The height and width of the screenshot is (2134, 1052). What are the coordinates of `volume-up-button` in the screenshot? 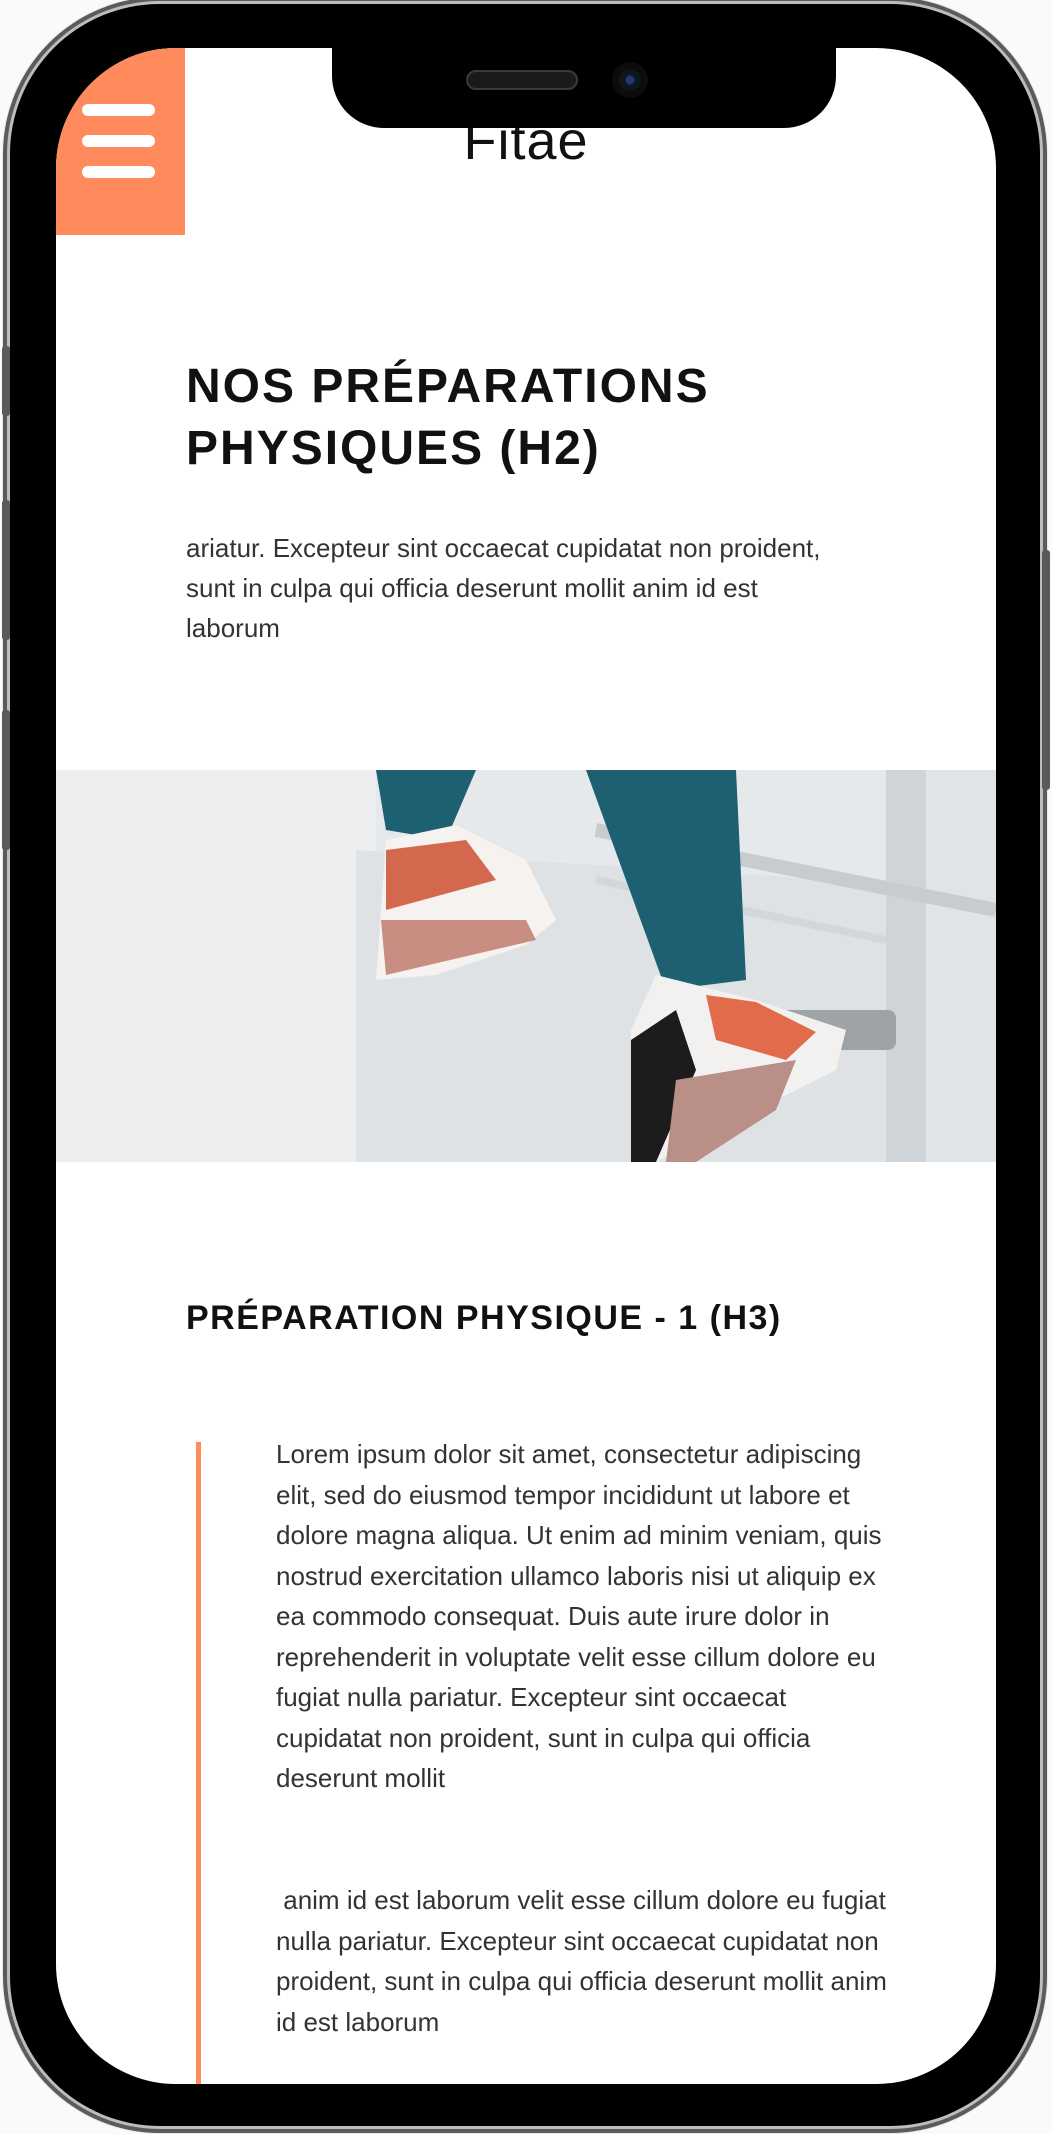 It's located at (6, 570).